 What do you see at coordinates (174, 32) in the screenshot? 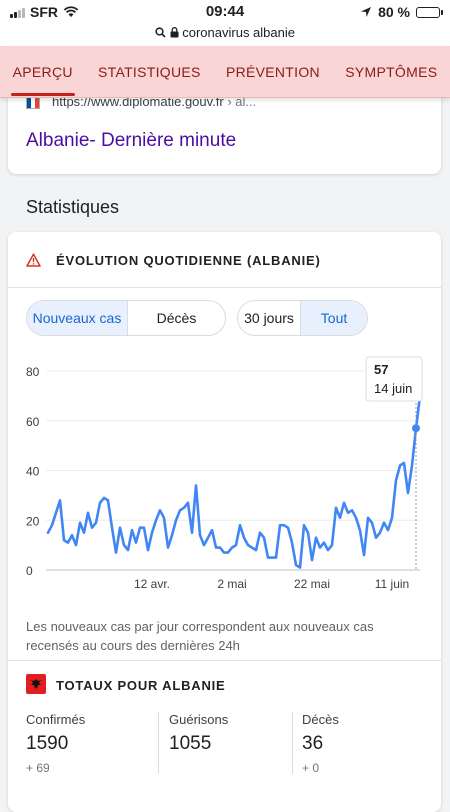
I see `lock-icon` at bounding box center [174, 32].